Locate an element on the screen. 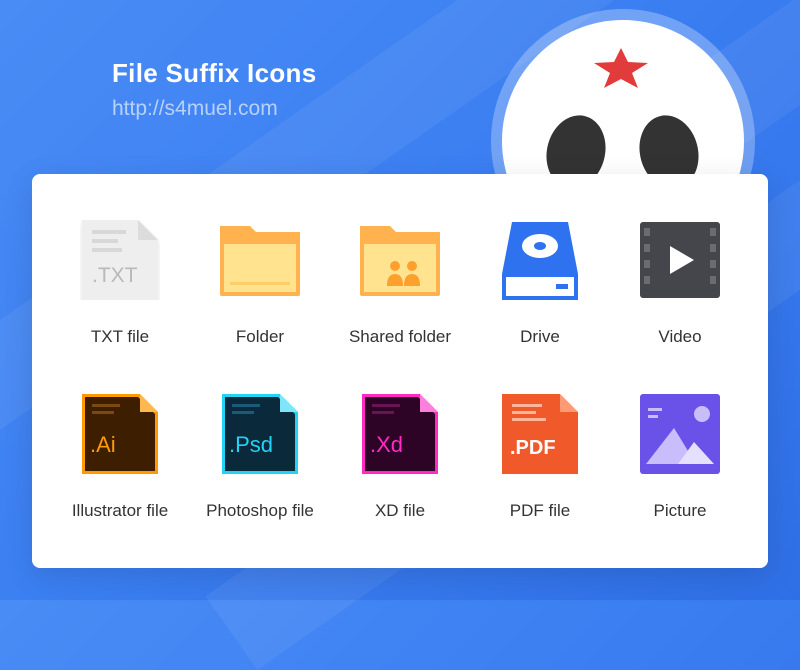  tile-picture: Picture is located at coordinates (680, 434).